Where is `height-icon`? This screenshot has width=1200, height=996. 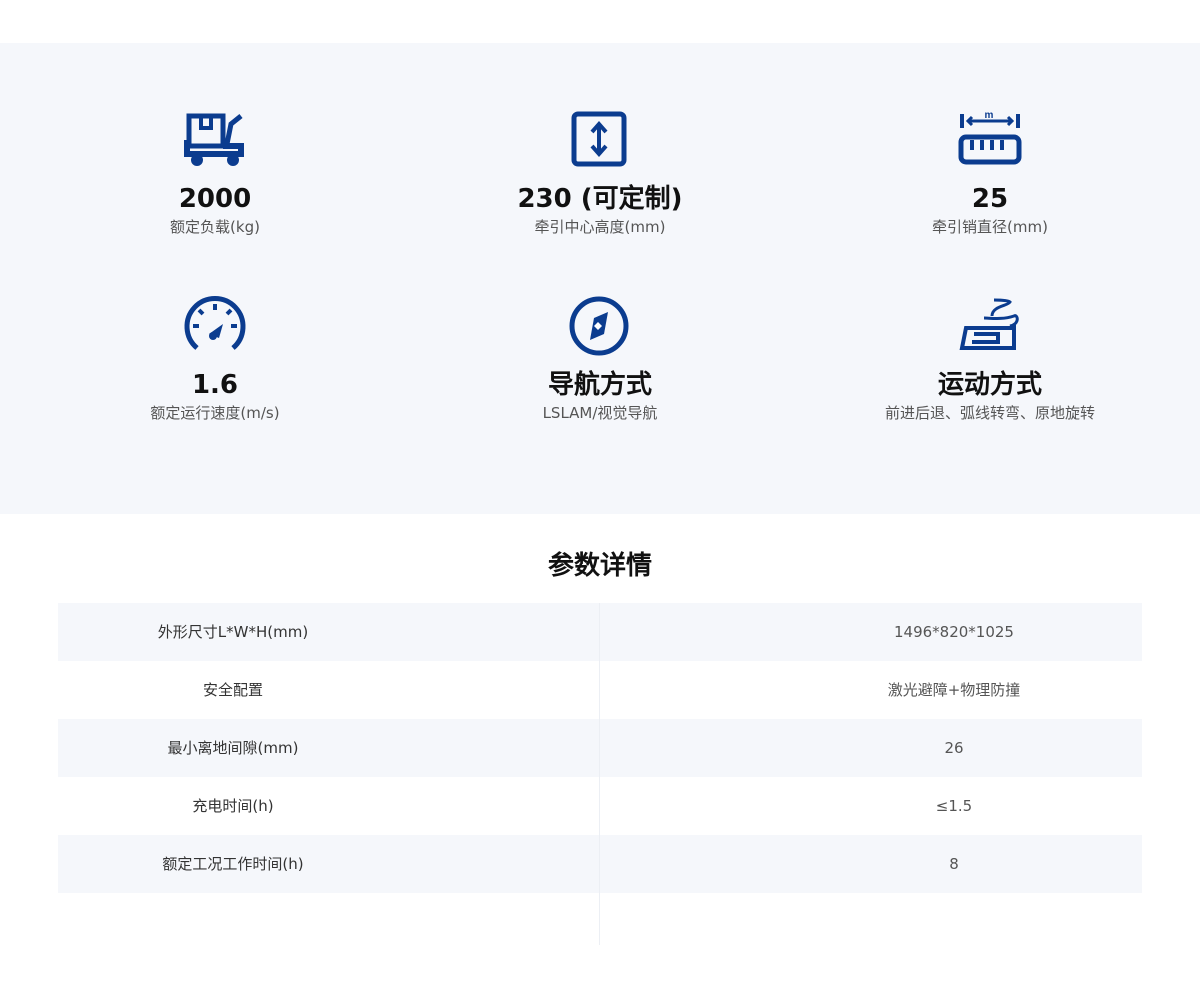 height-icon is located at coordinates (600, 142).